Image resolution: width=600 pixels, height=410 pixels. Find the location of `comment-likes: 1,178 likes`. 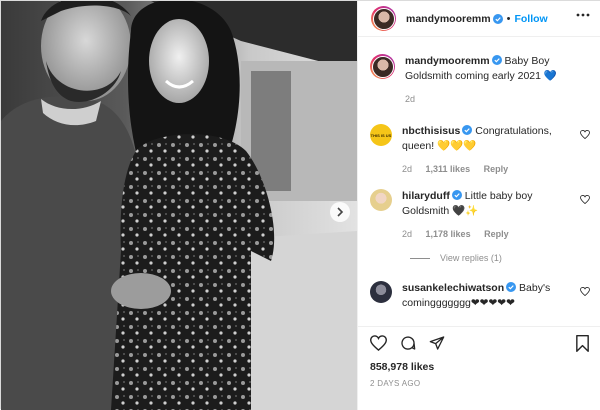

comment-likes: 1,178 likes is located at coordinates (448, 234).